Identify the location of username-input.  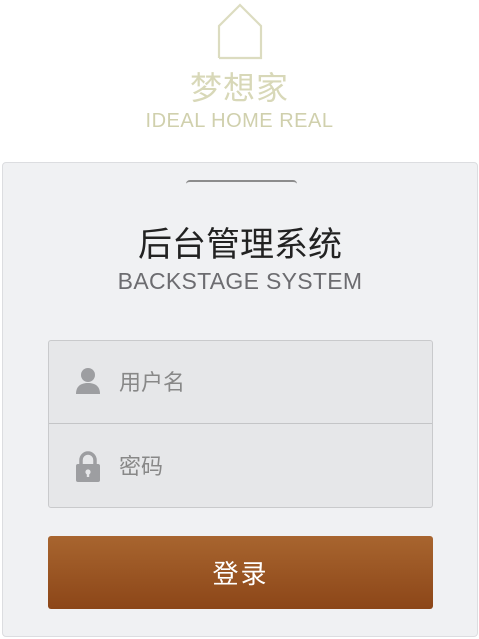
(266, 383).